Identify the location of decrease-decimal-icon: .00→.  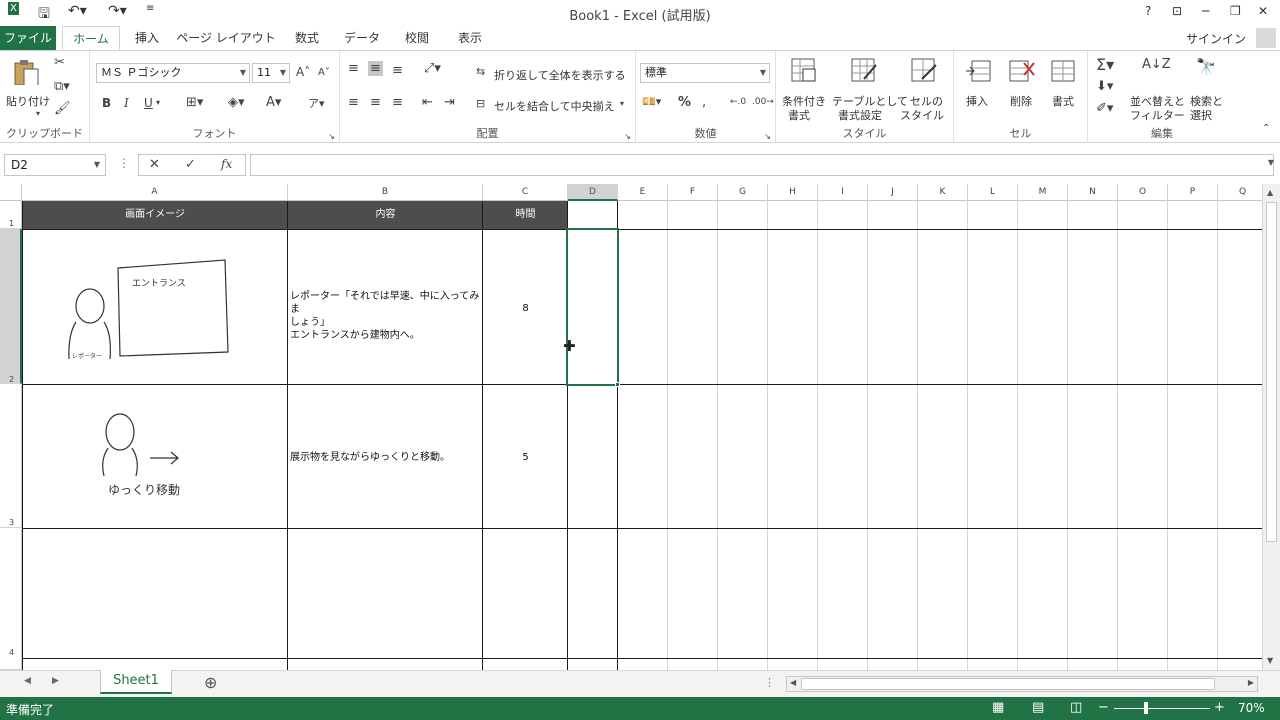
(763, 102).